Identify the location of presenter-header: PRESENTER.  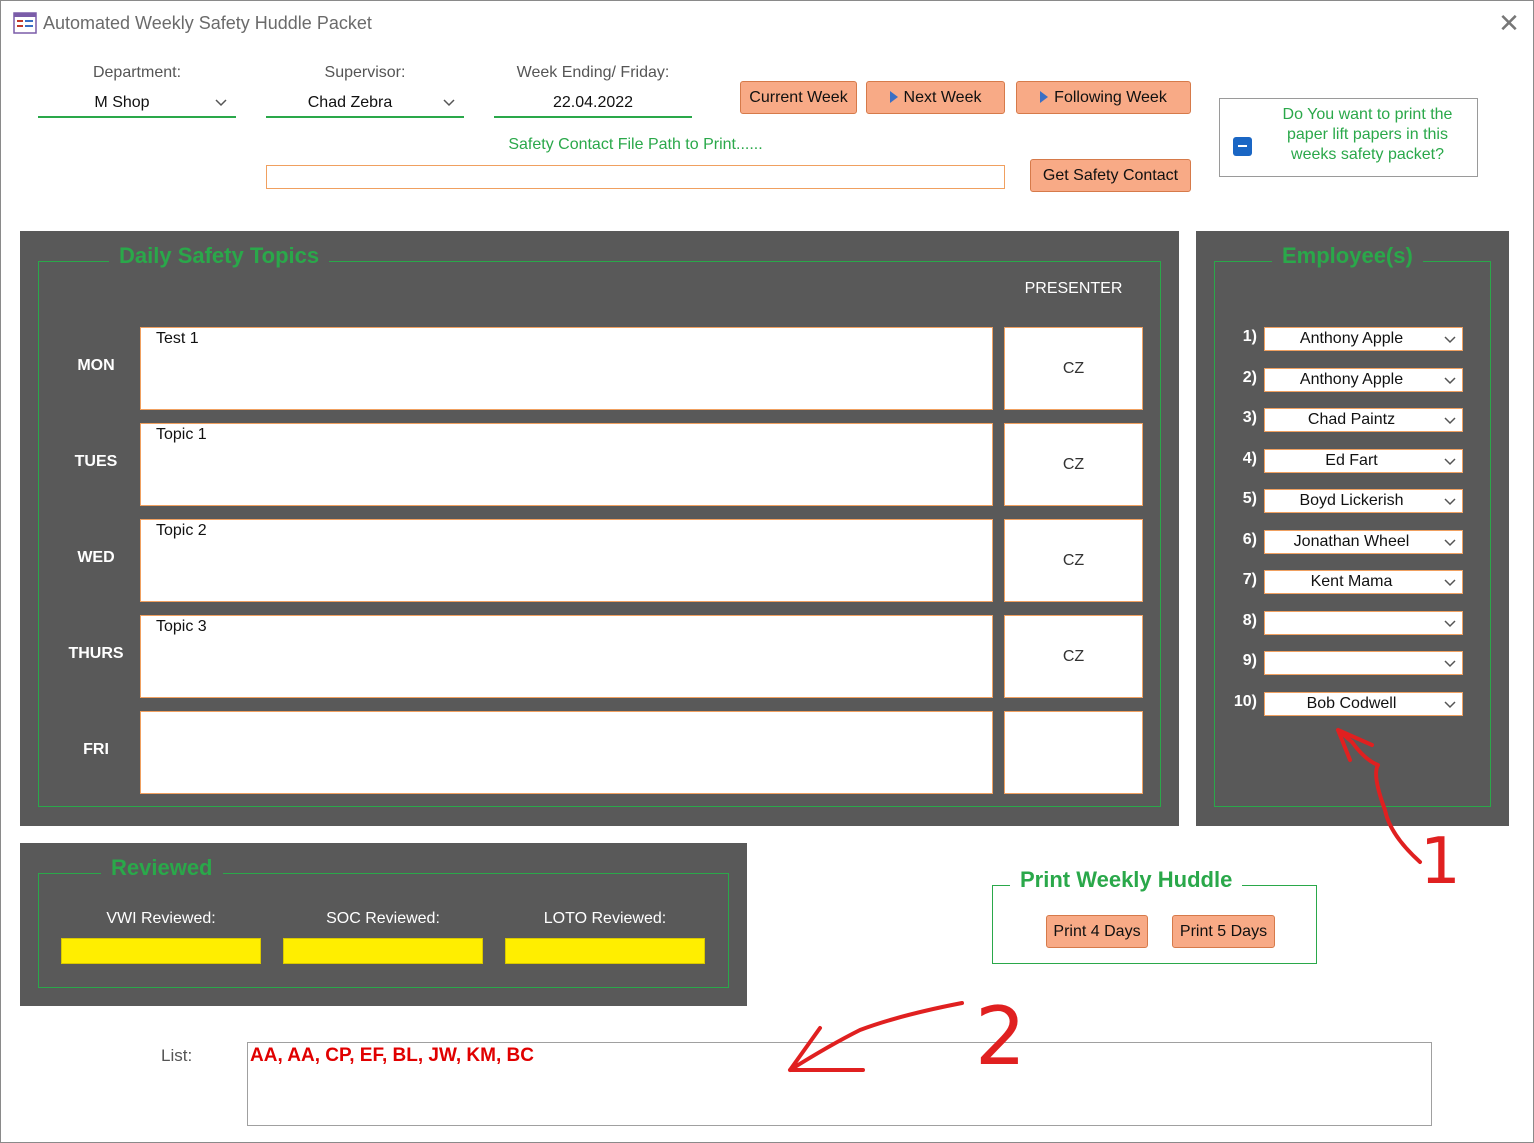
(1073, 288).